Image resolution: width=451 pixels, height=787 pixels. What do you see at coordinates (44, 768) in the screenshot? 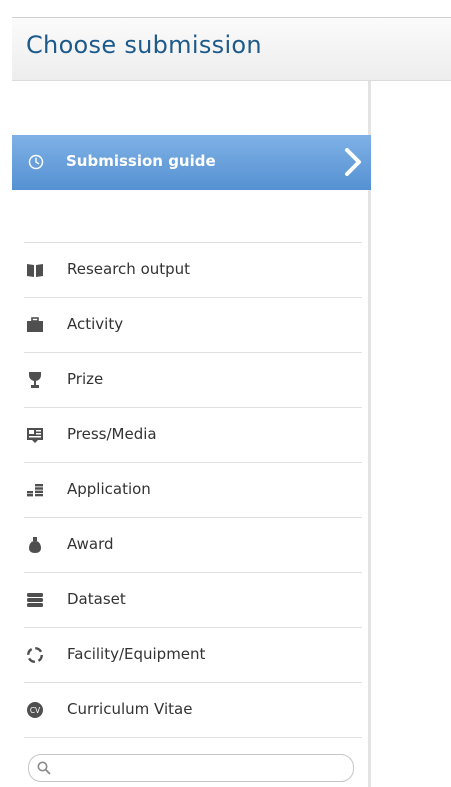
I see `search-icon` at bounding box center [44, 768].